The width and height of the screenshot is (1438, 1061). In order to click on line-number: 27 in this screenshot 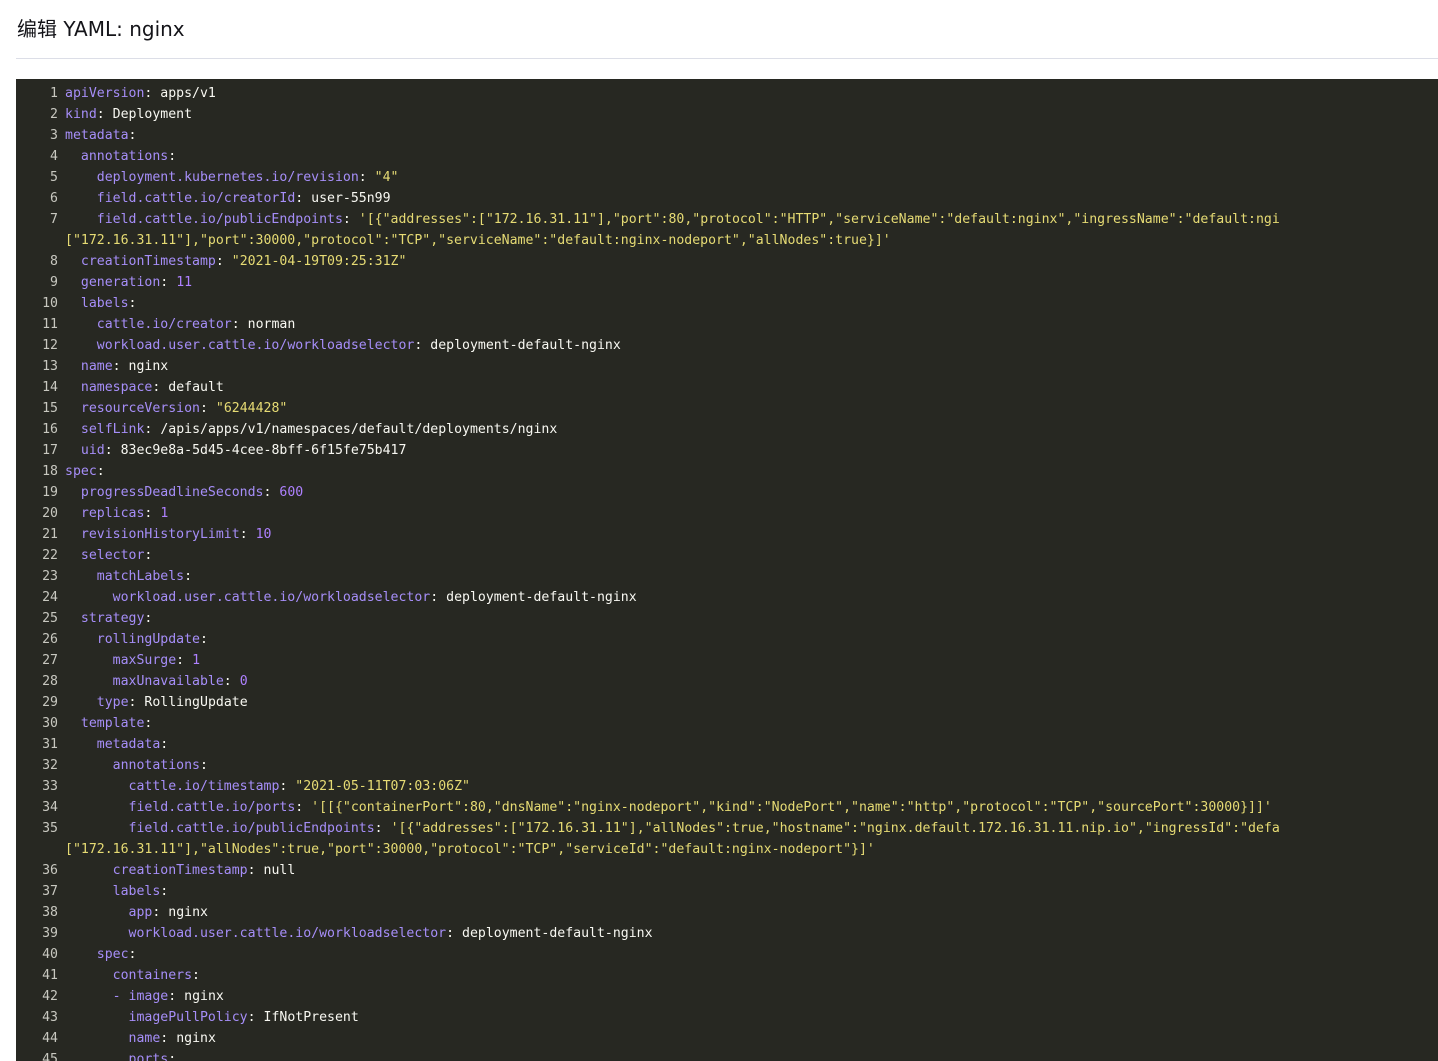, I will do `click(50, 660)`.